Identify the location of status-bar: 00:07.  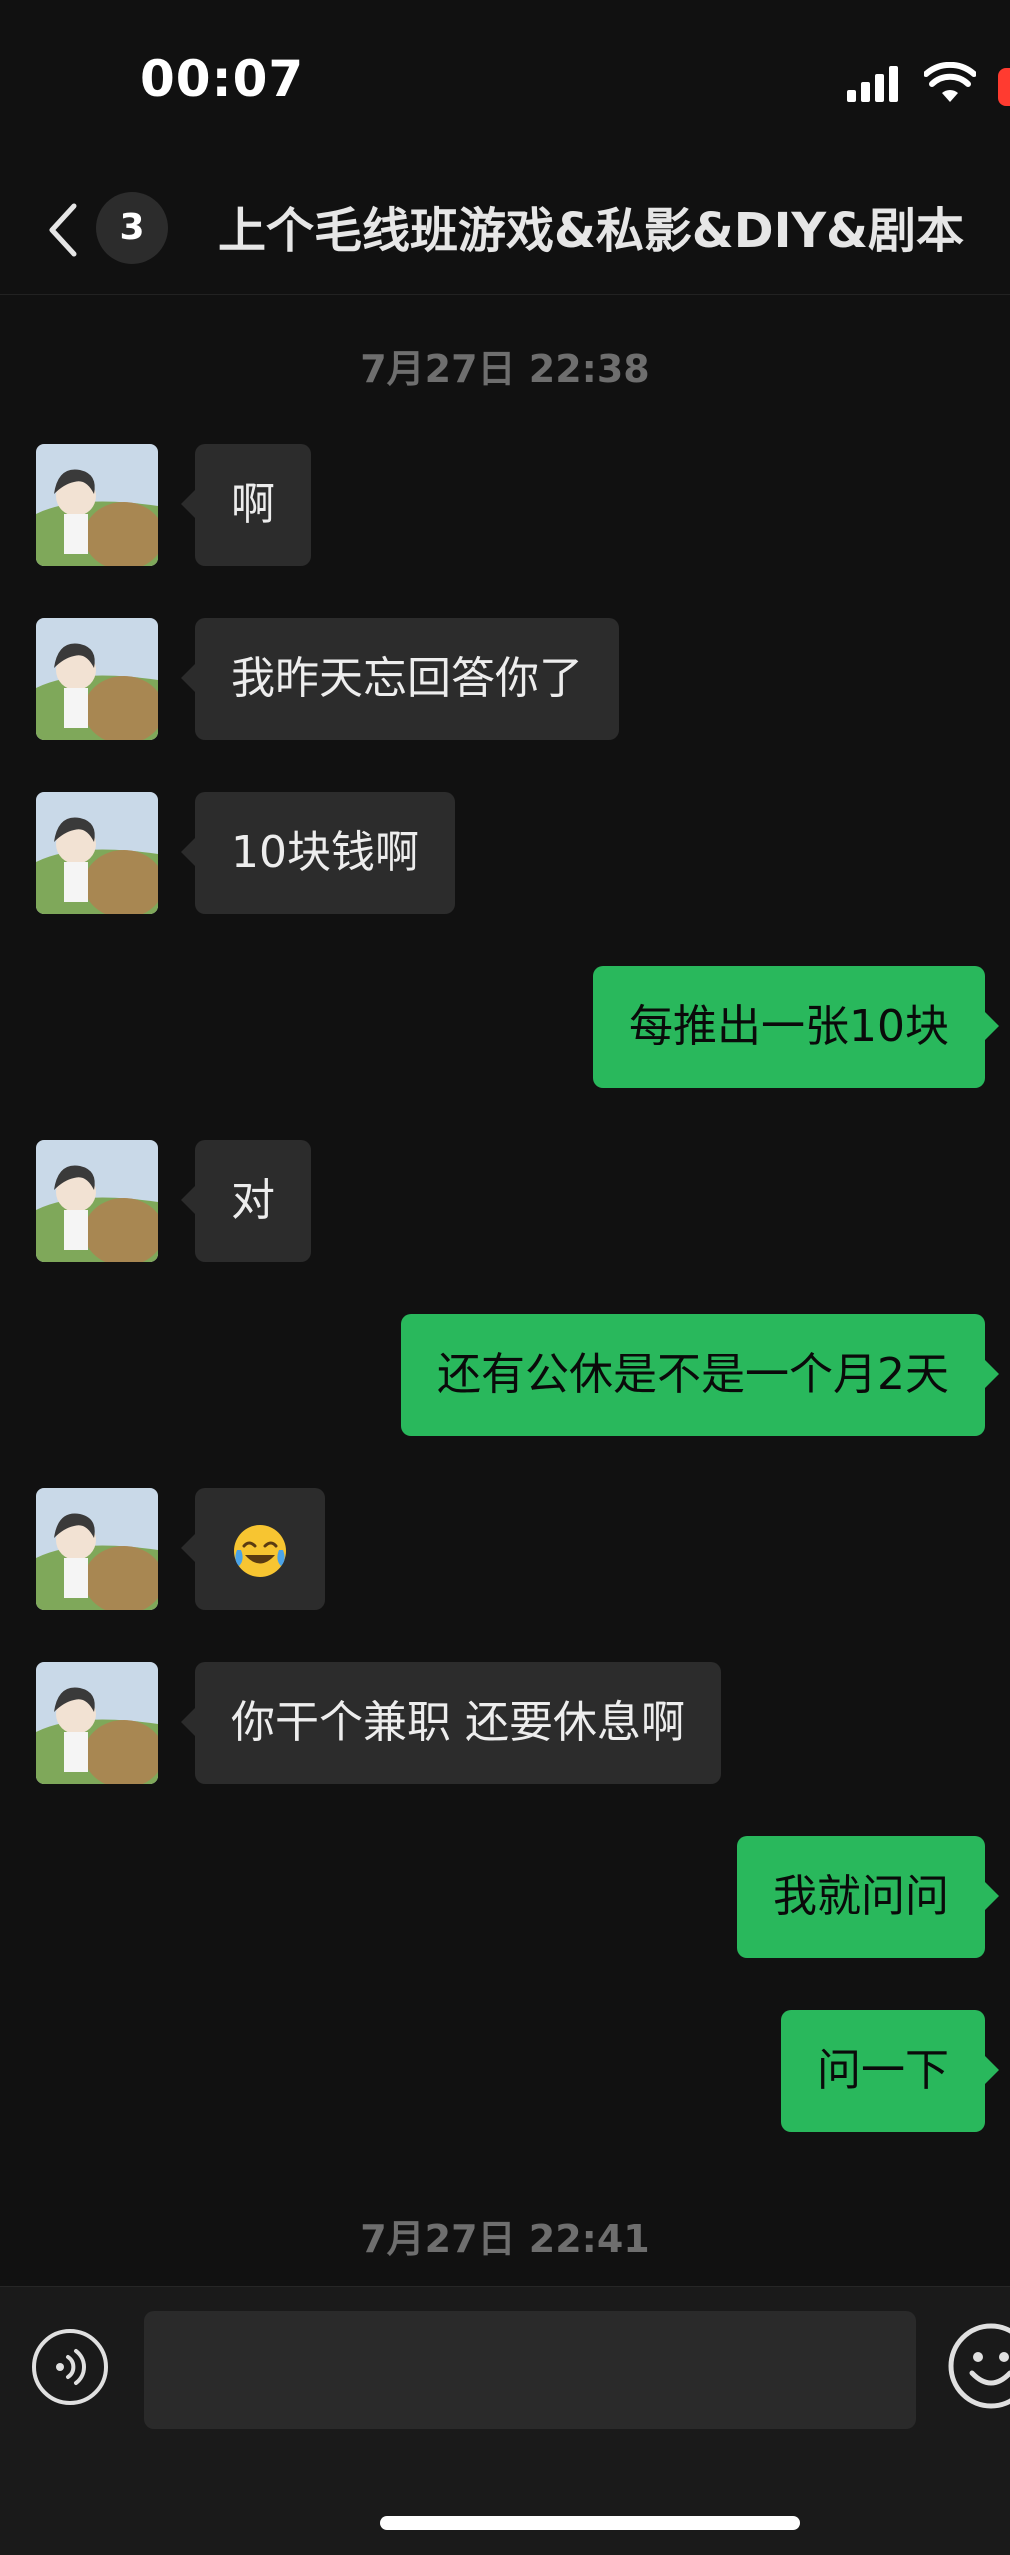
(505, 85).